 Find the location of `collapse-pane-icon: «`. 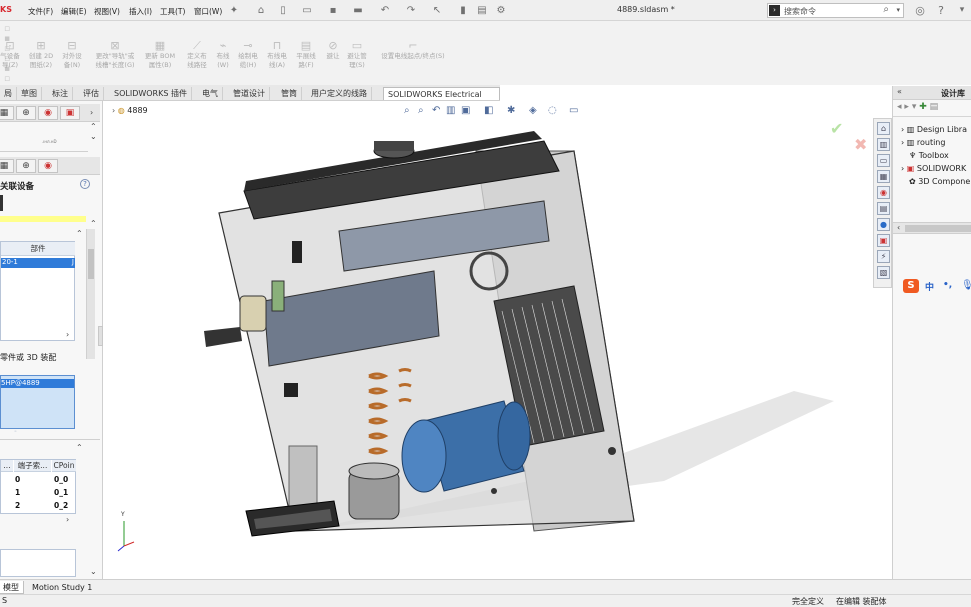

collapse-pane-icon: « is located at coordinates (899, 91).